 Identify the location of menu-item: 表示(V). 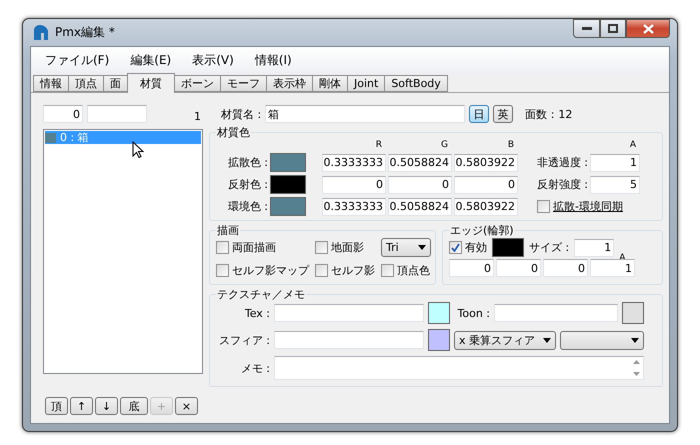
(213, 60).